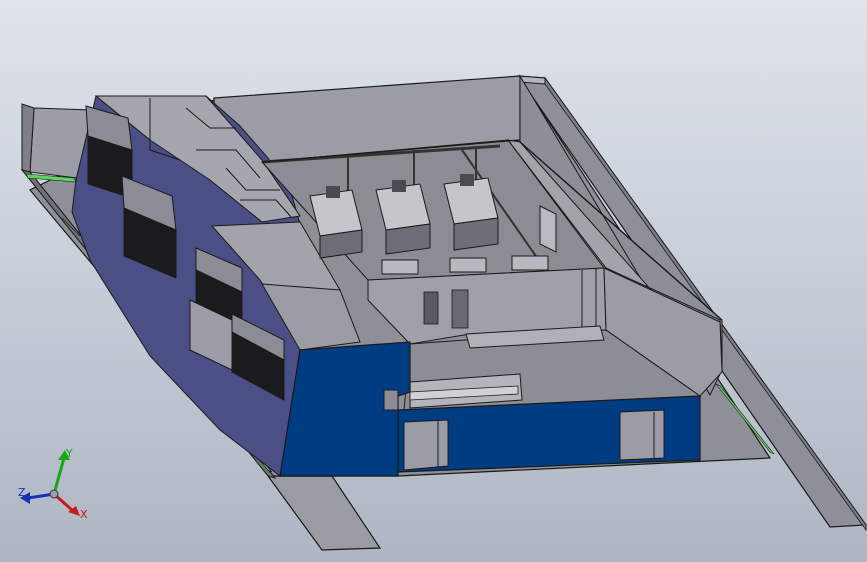 The height and width of the screenshot is (562, 867). Describe the element at coordinates (69, 453) in the screenshot. I see `y-axis-label: Y` at that location.